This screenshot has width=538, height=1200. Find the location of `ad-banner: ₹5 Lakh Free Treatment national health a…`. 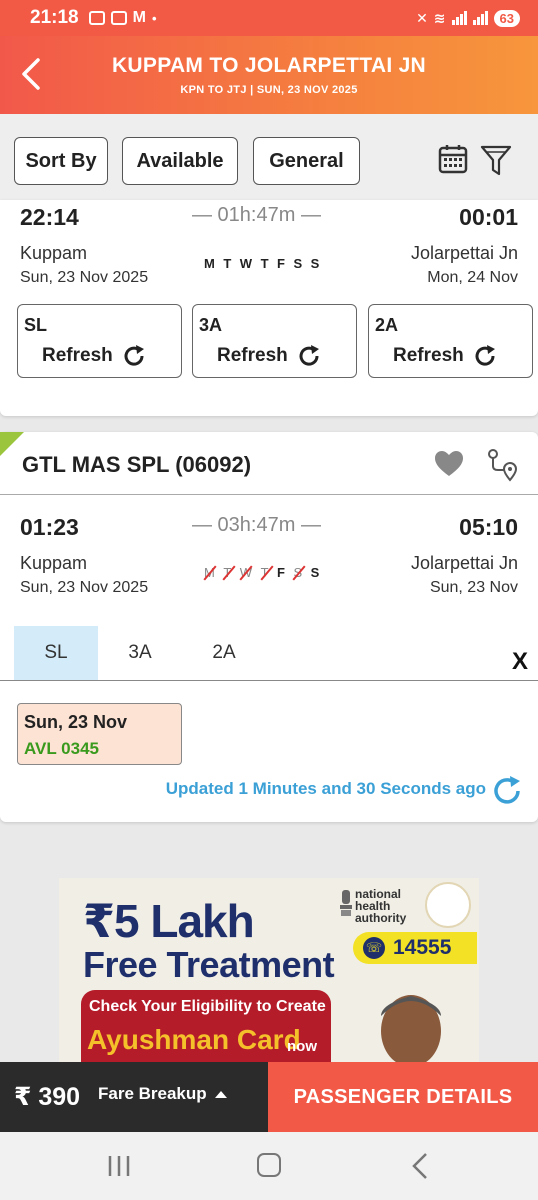

ad-banner: ₹5 Lakh Free Treatment national health a… is located at coordinates (269, 973).